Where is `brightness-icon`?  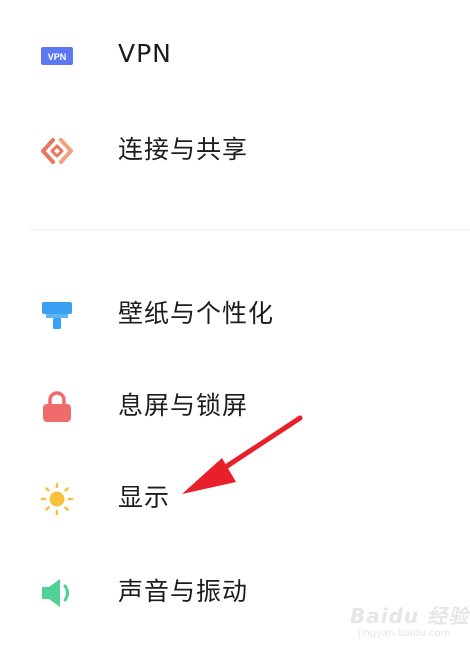
brightness-icon is located at coordinates (57, 499).